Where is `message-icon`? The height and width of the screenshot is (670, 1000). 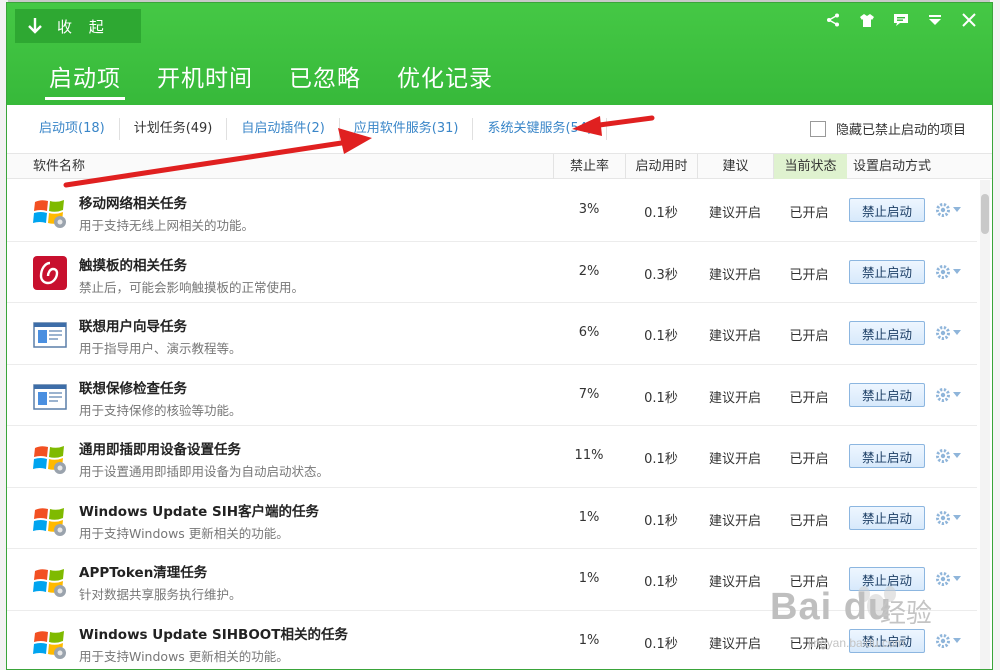 message-icon is located at coordinates (901, 20).